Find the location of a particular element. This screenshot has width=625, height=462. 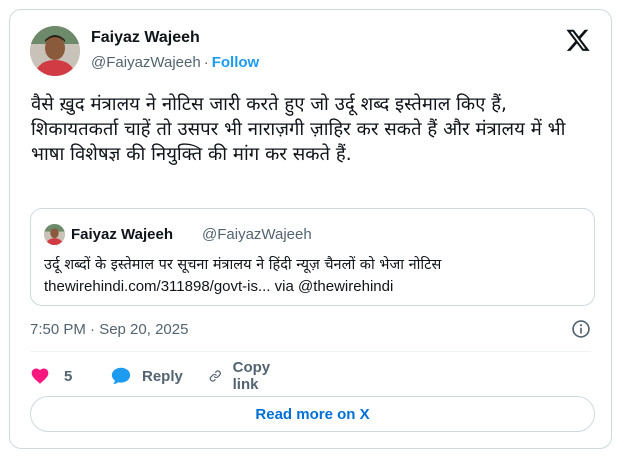

author-handle-row: @FaiyazWajeeh · Follow is located at coordinates (175, 62).